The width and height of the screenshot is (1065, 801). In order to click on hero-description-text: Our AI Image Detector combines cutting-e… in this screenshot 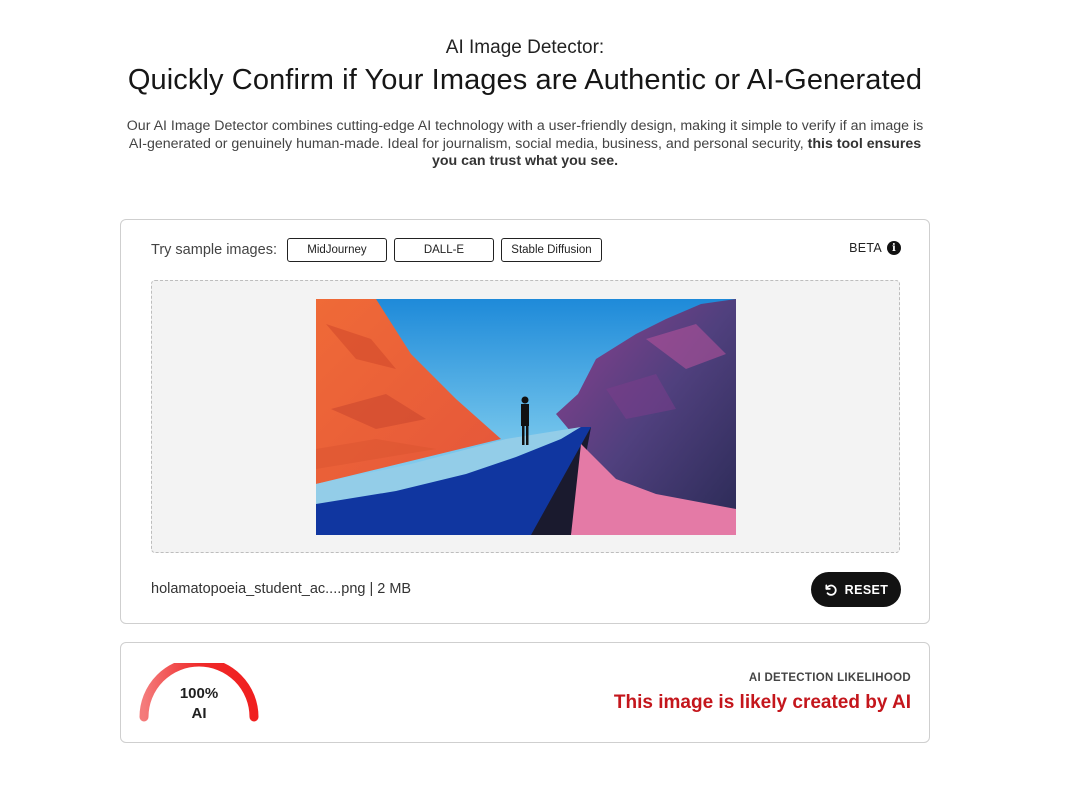, I will do `click(525, 135)`.